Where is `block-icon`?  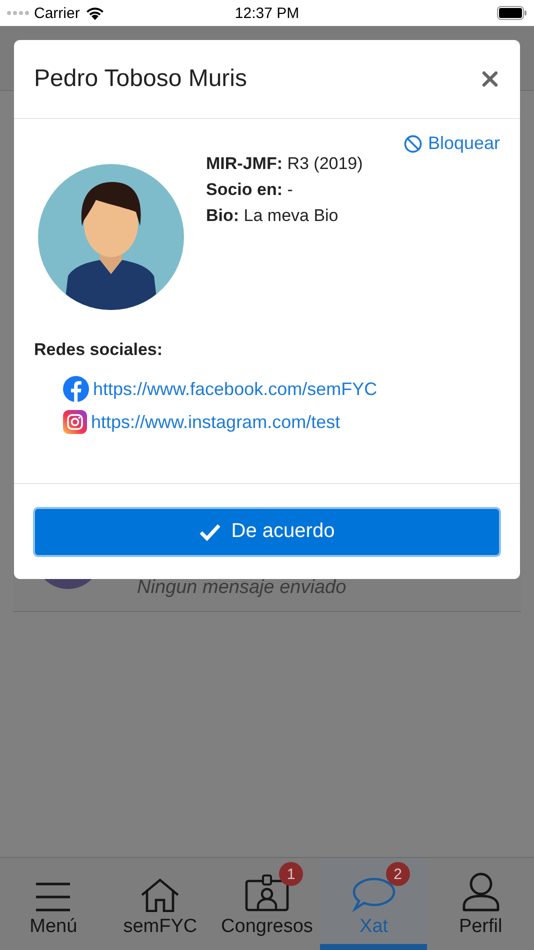
block-icon is located at coordinates (413, 143).